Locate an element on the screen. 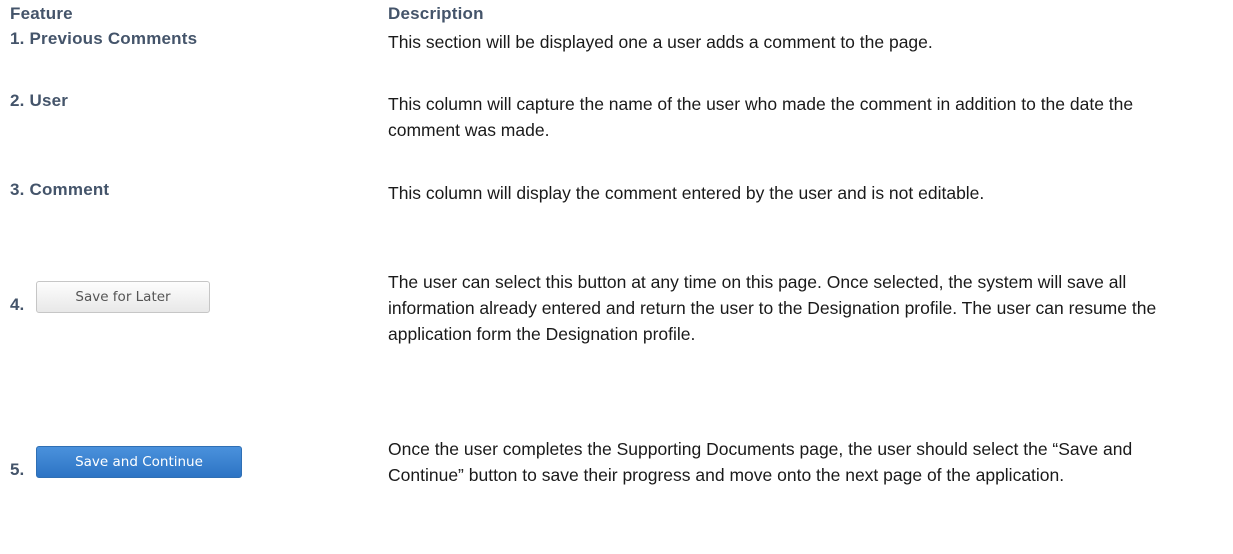 This screenshot has width=1233, height=554. save-and-continue-button: Save and Continue is located at coordinates (139, 462).